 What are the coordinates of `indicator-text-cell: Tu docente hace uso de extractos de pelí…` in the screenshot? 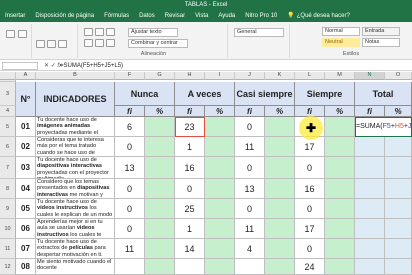 It's located at (75, 249).